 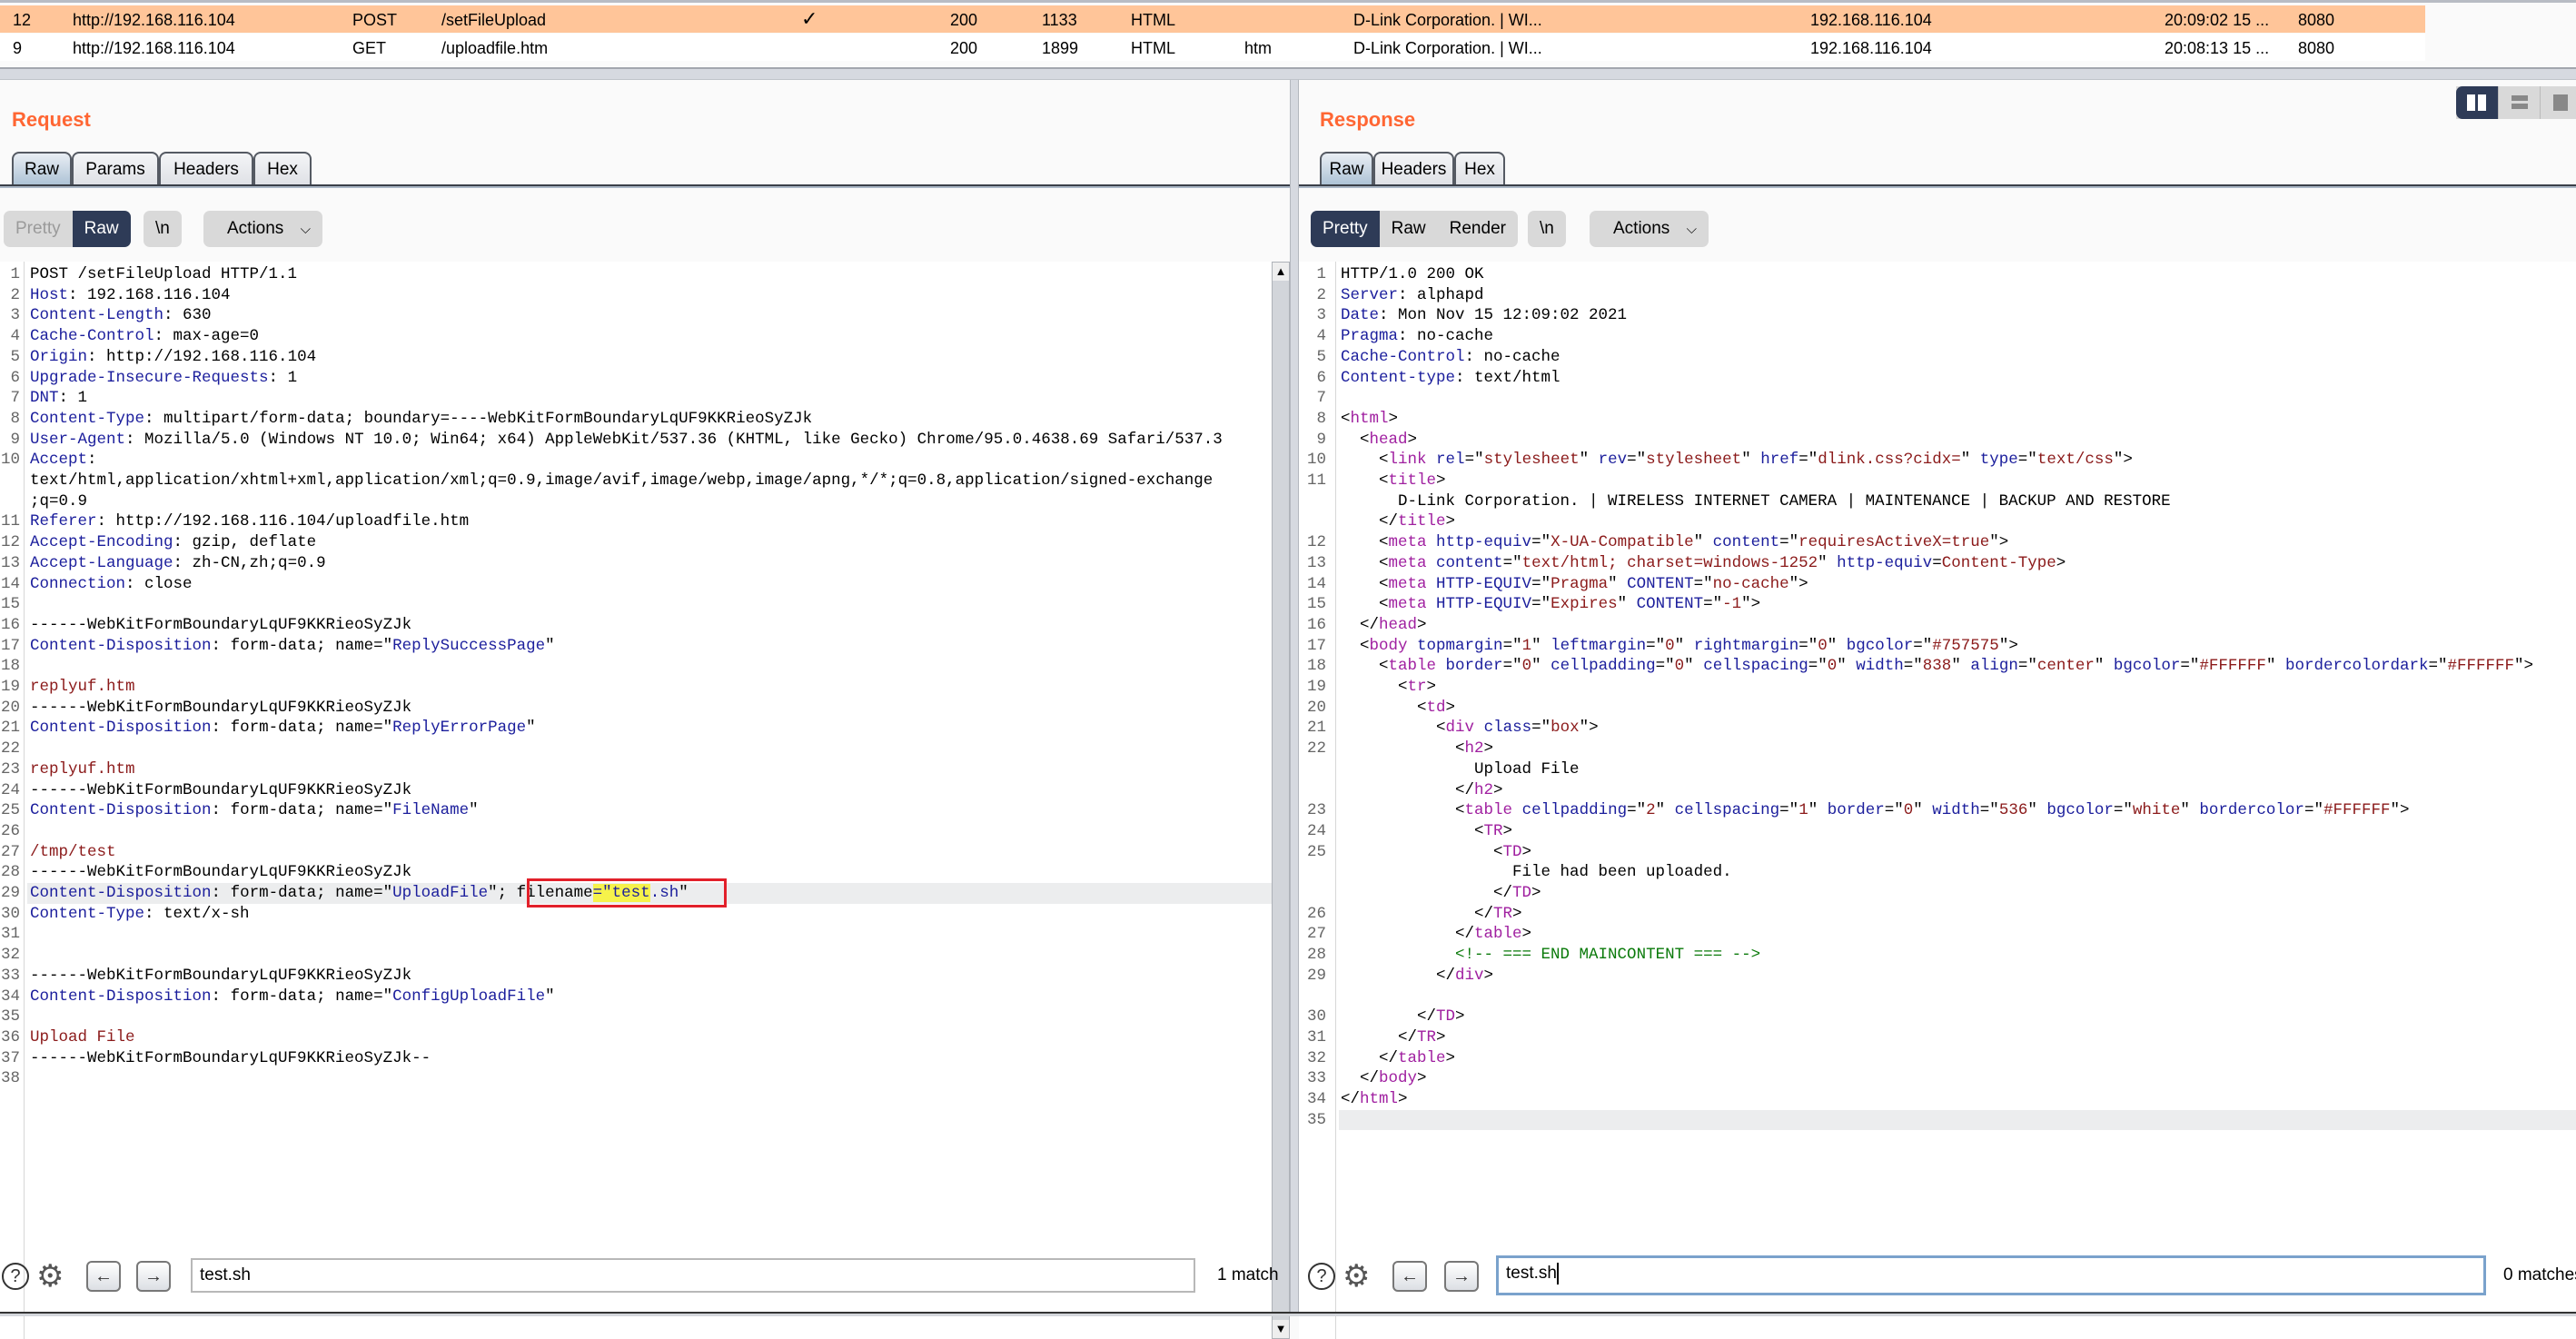 What do you see at coordinates (495, 48) in the screenshot?
I see `history-cell-url: /uploadfile.htm` at bounding box center [495, 48].